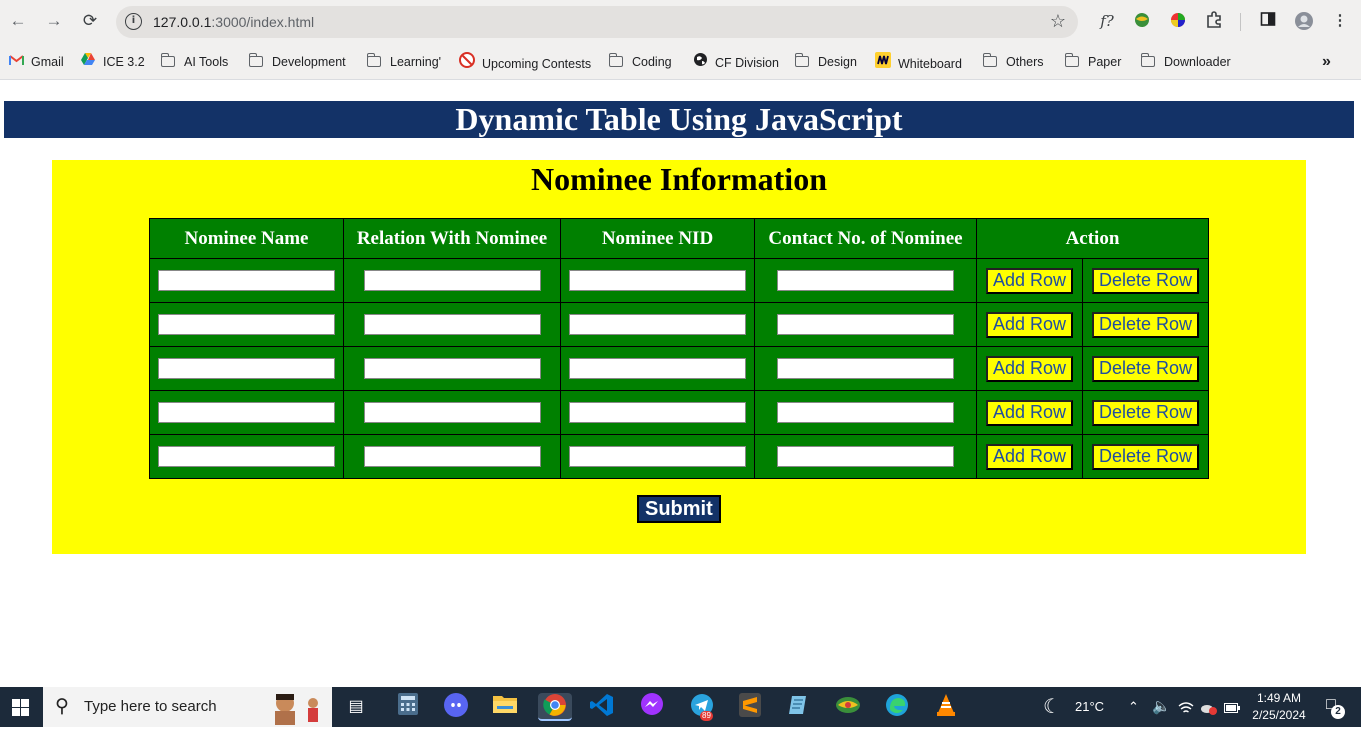 This screenshot has height=730, width=1361. I want to click on vscode-icon, so click(602, 707).